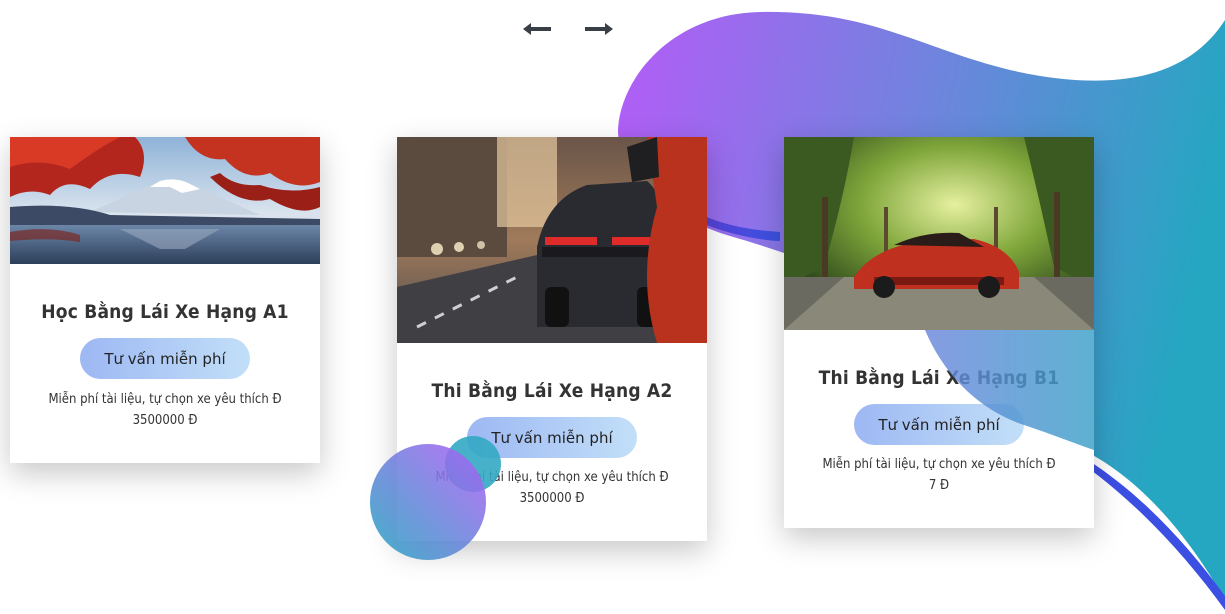 Image resolution: width=1225 pixels, height=614 pixels. What do you see at coordinates (165, 200) in the screenshot?
I see `card-image-mountain-lake` at bounding box center [165, 200].